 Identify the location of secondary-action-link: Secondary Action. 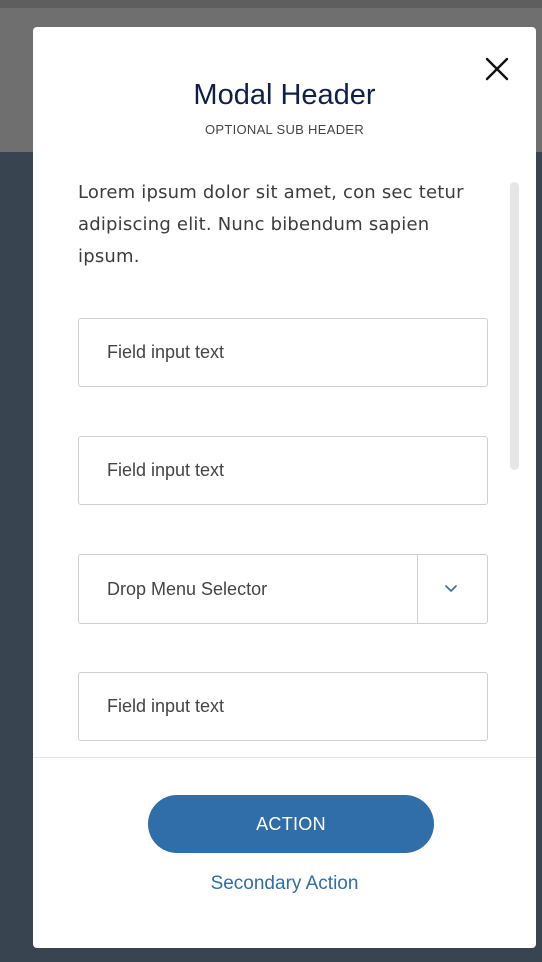
(284, 884).